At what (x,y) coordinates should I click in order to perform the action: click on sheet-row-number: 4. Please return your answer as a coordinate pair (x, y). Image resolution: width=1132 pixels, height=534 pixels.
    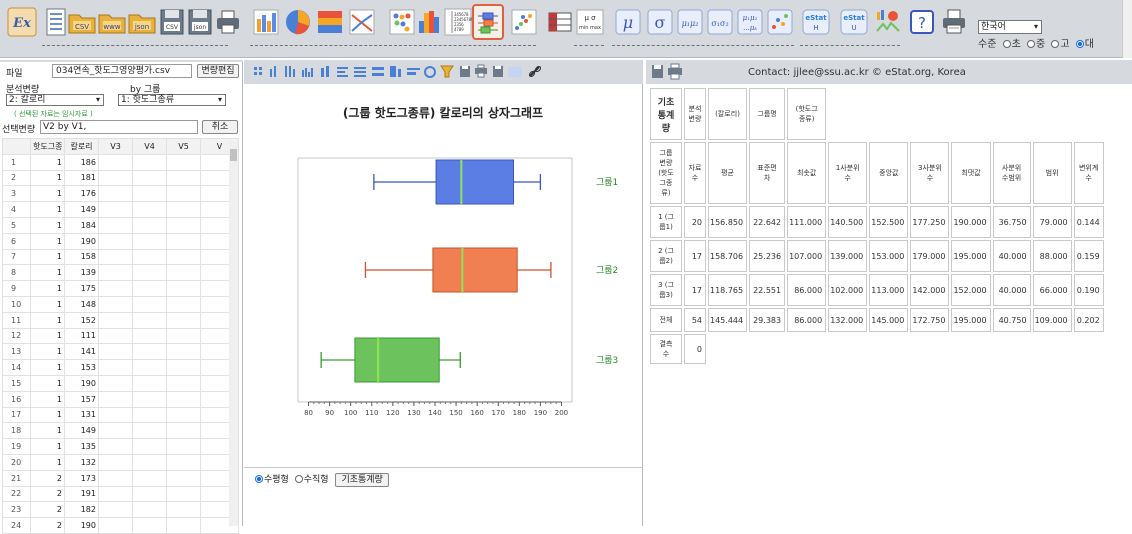
    Looking at the image, I should click on (16, 209).